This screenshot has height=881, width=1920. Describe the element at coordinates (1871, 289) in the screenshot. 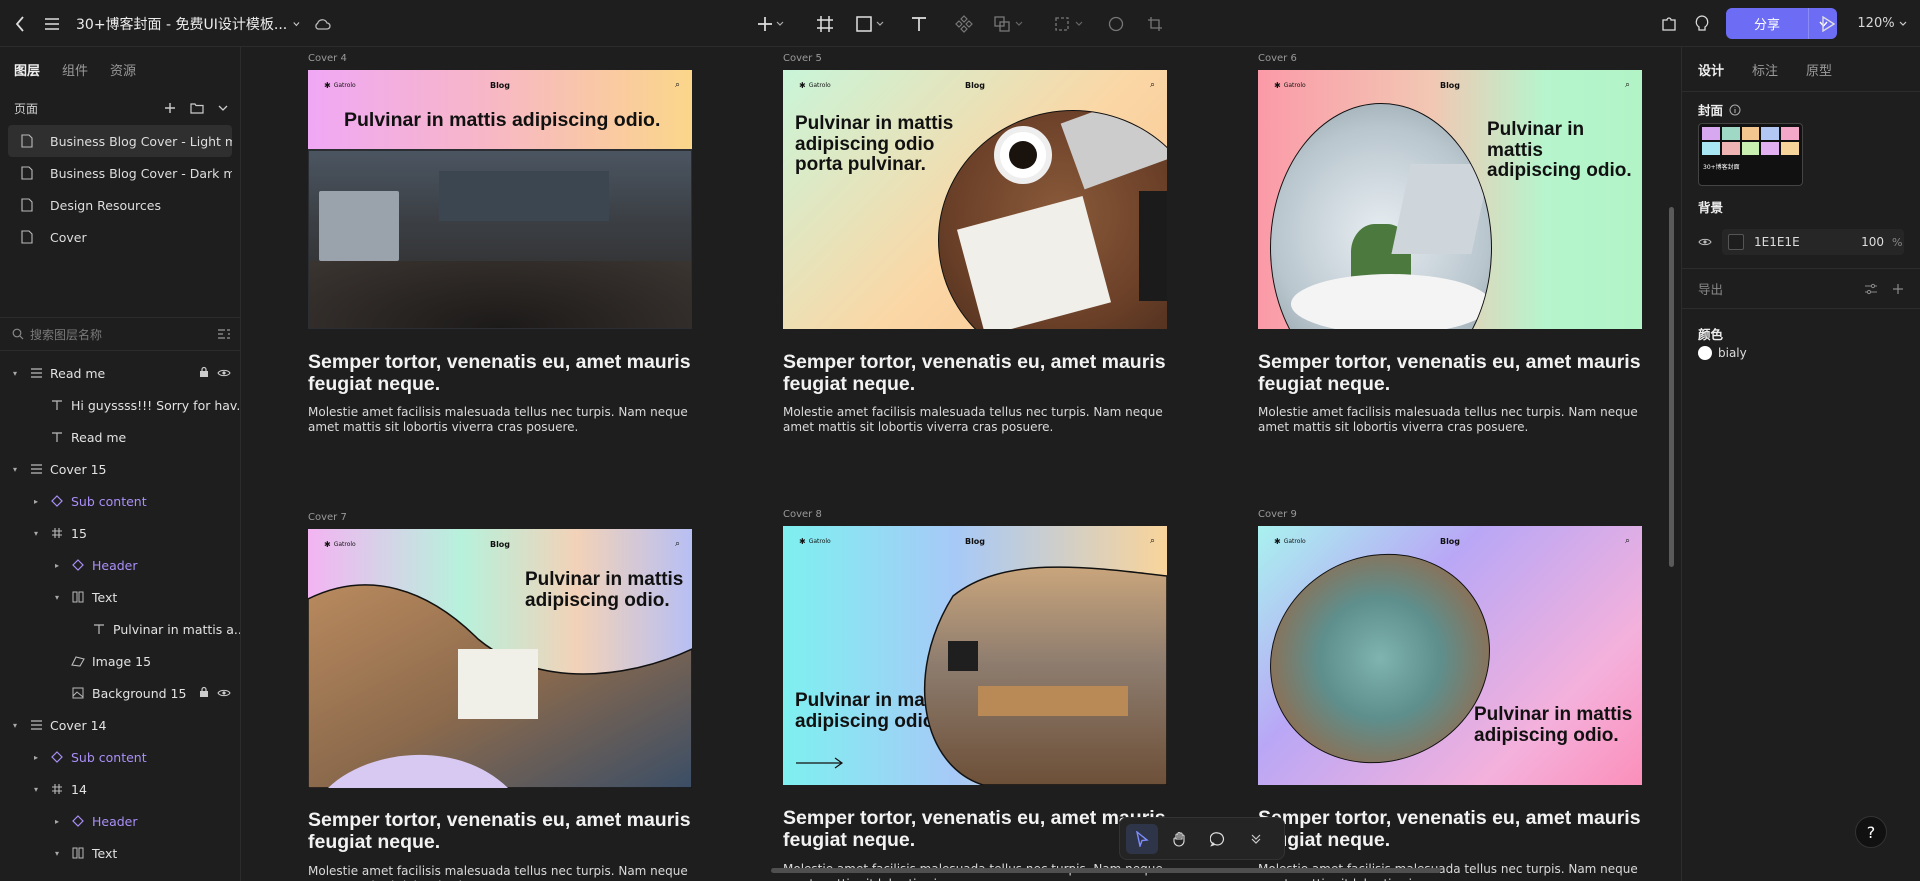

I see `settings-sliders-icon` at that location.